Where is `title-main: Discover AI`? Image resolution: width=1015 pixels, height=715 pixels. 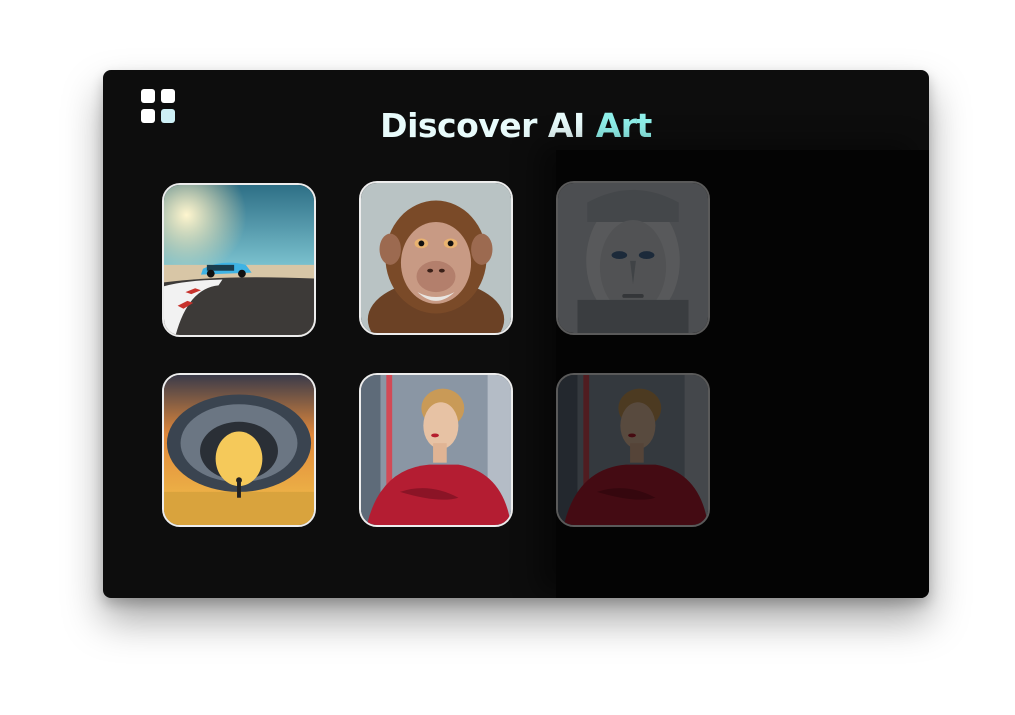 title-main: Discover AI is located at coordinates (488, 125).